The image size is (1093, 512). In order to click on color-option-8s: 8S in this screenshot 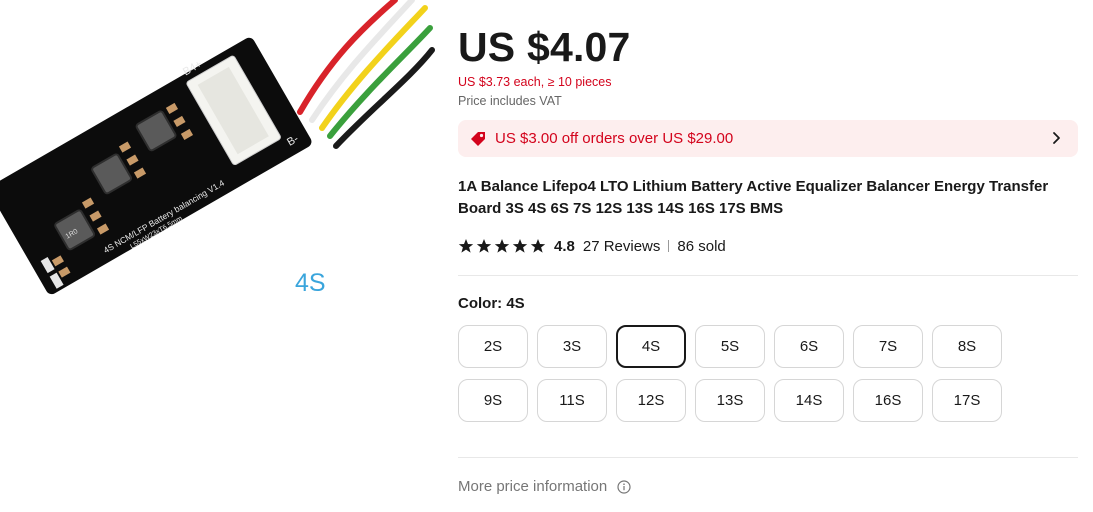, I will do `click(967, 346)`.